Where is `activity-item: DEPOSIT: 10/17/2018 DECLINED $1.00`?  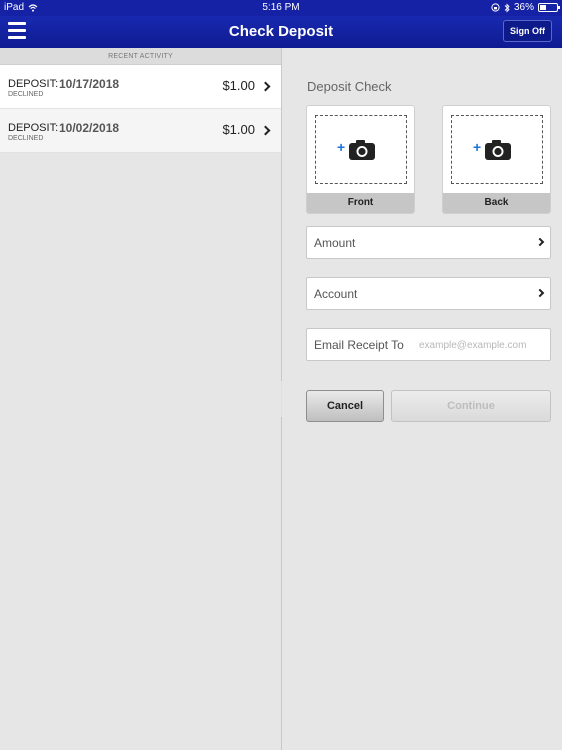 activity-item: DEPOSIT: 10/17/2018 DECLINED $1.00 is located at coordinates (140, 87).